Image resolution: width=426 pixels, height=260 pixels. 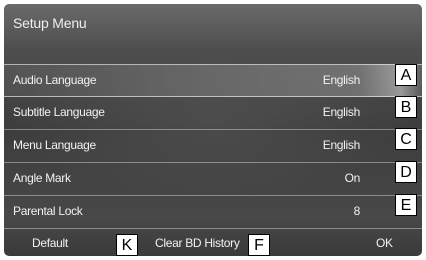 I want to click on row-label: Audio Language, so click(x=55, y=80).